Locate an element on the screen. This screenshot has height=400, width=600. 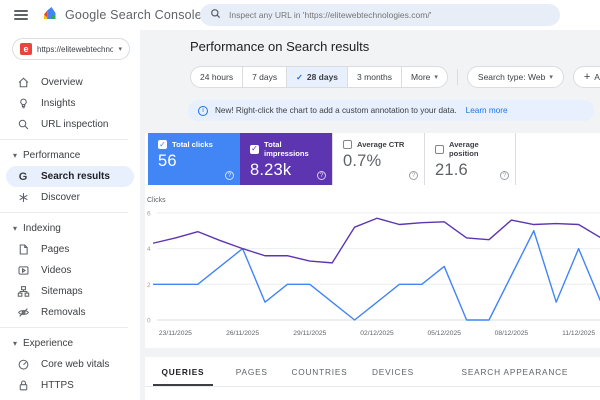
sidebar-item-discover: Discover is located at coordinates (70, 197).